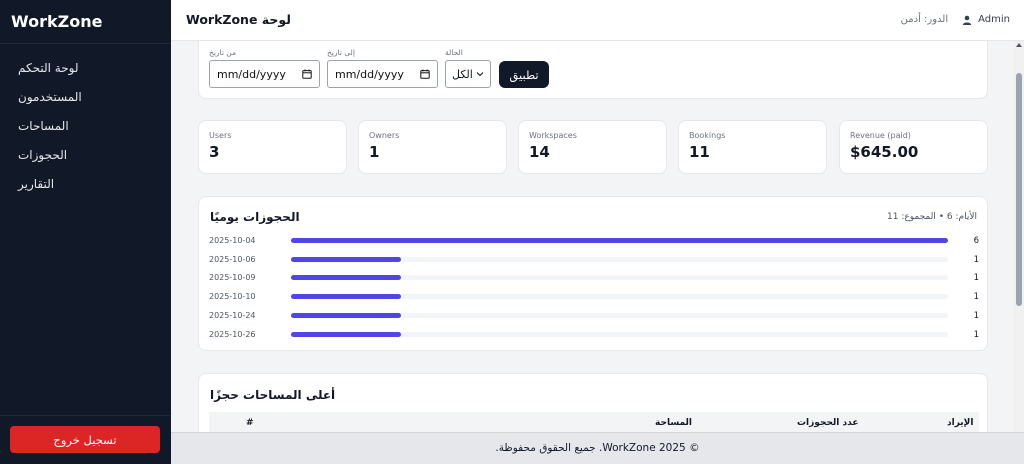 The width and height of the screenshot is (1024, 464). I want to click on status-value: الكل, so click(462, 74).